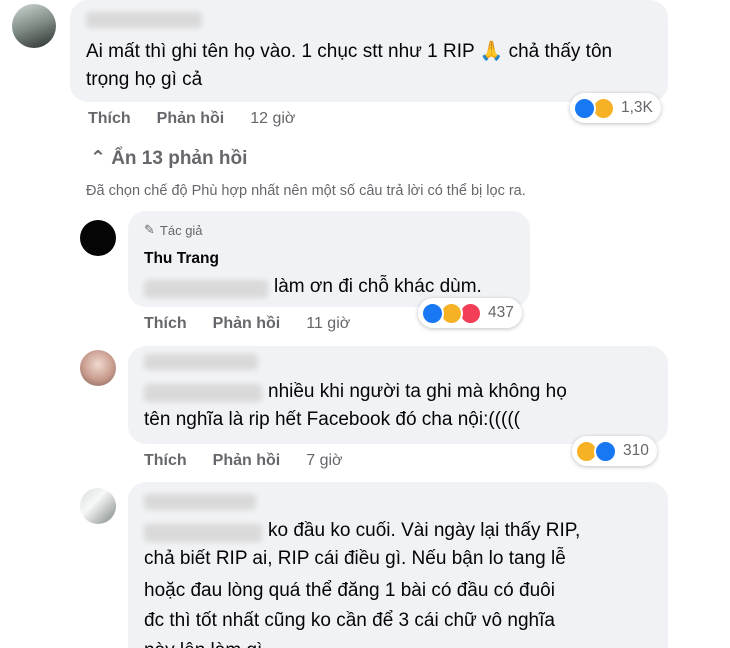 Image resolution: width=730 pixels, height=648 pixels. What do you see at coordinates (181, 259) in the screenshot?
I see `author-name: Thu Trang` at bounding box center [181, 259].